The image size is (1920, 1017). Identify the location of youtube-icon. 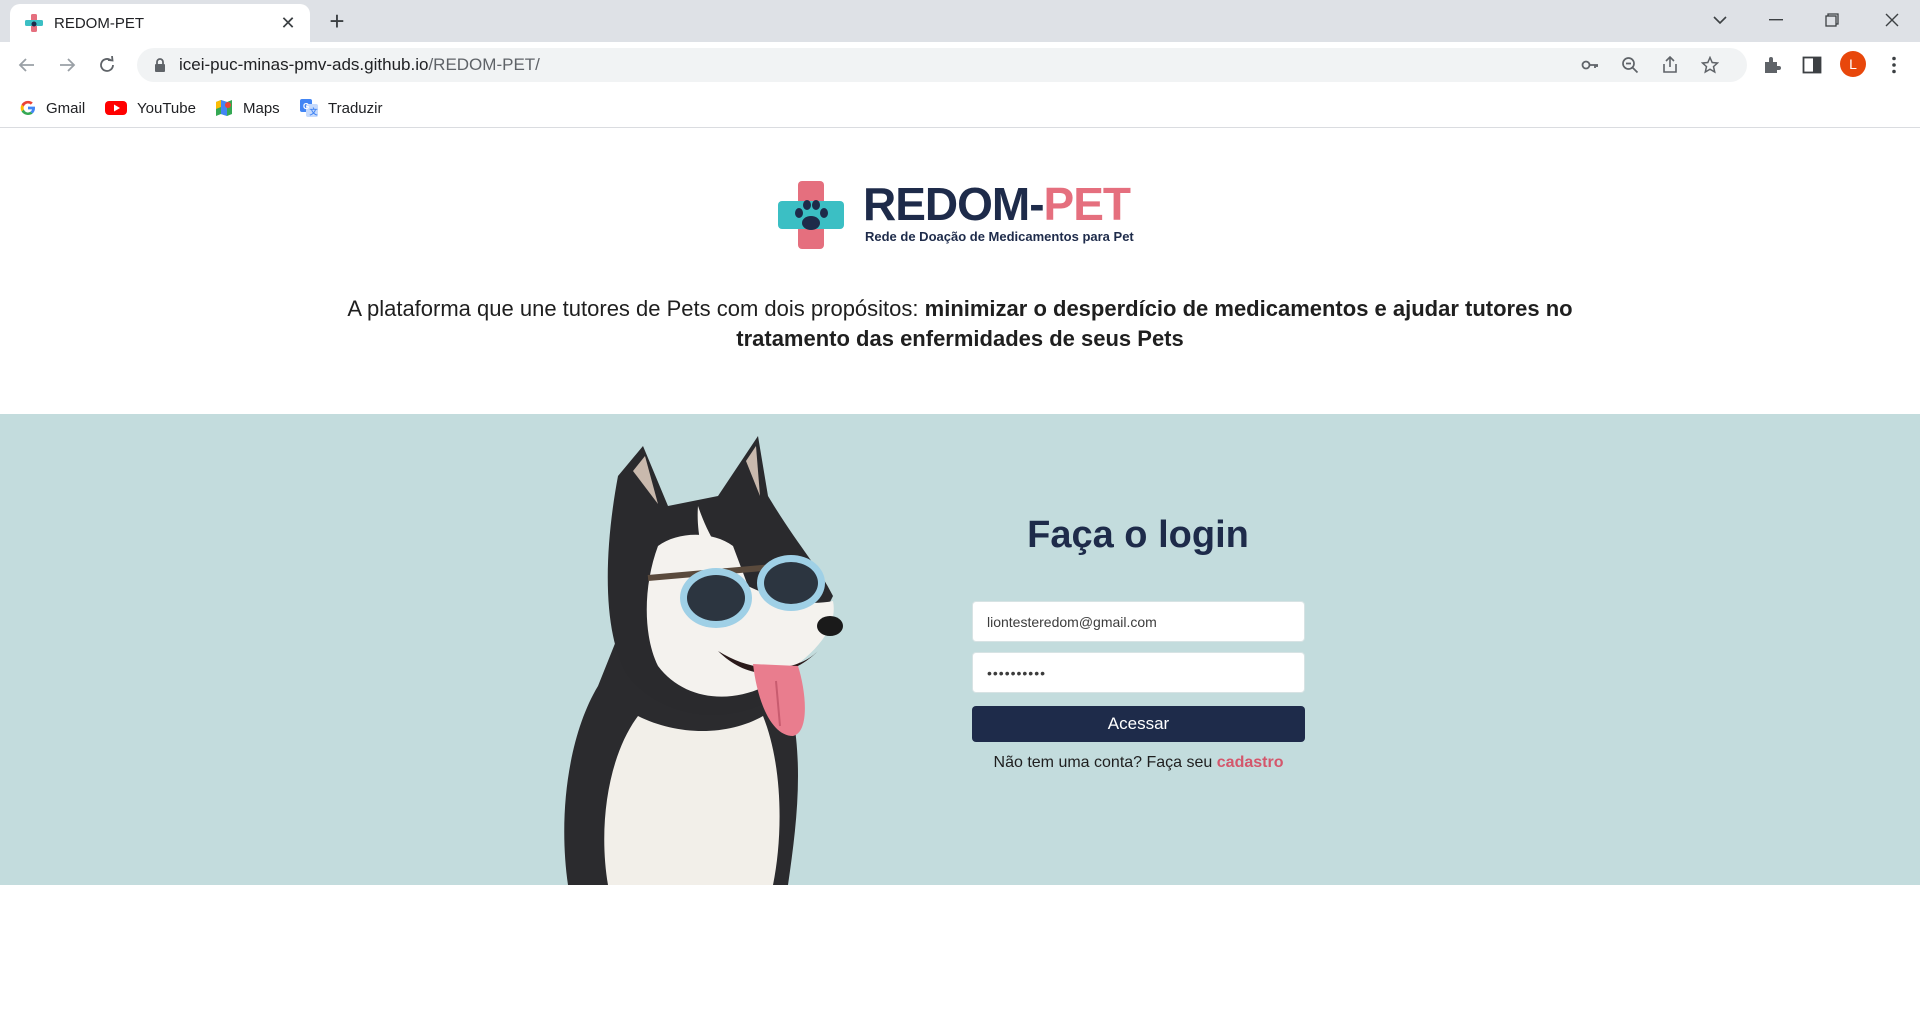
(116, 108).